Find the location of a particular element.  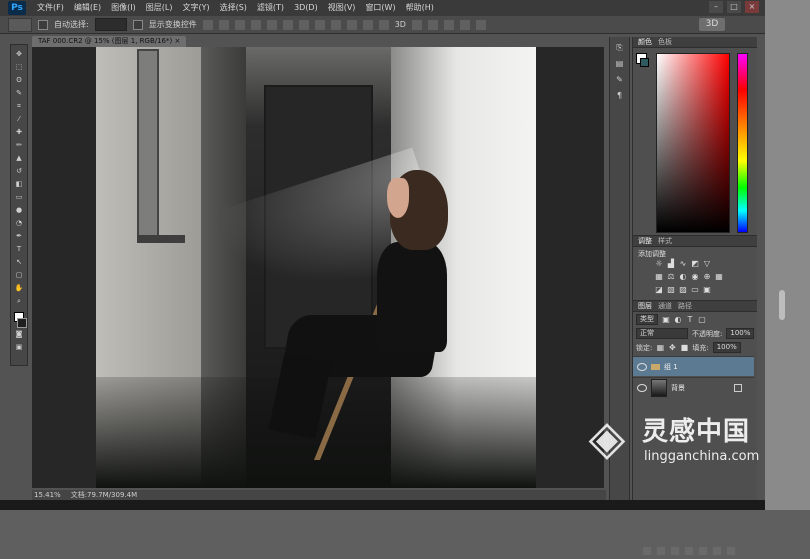

brush-tool-icon: ✏ is located at coordinates (19, 145).